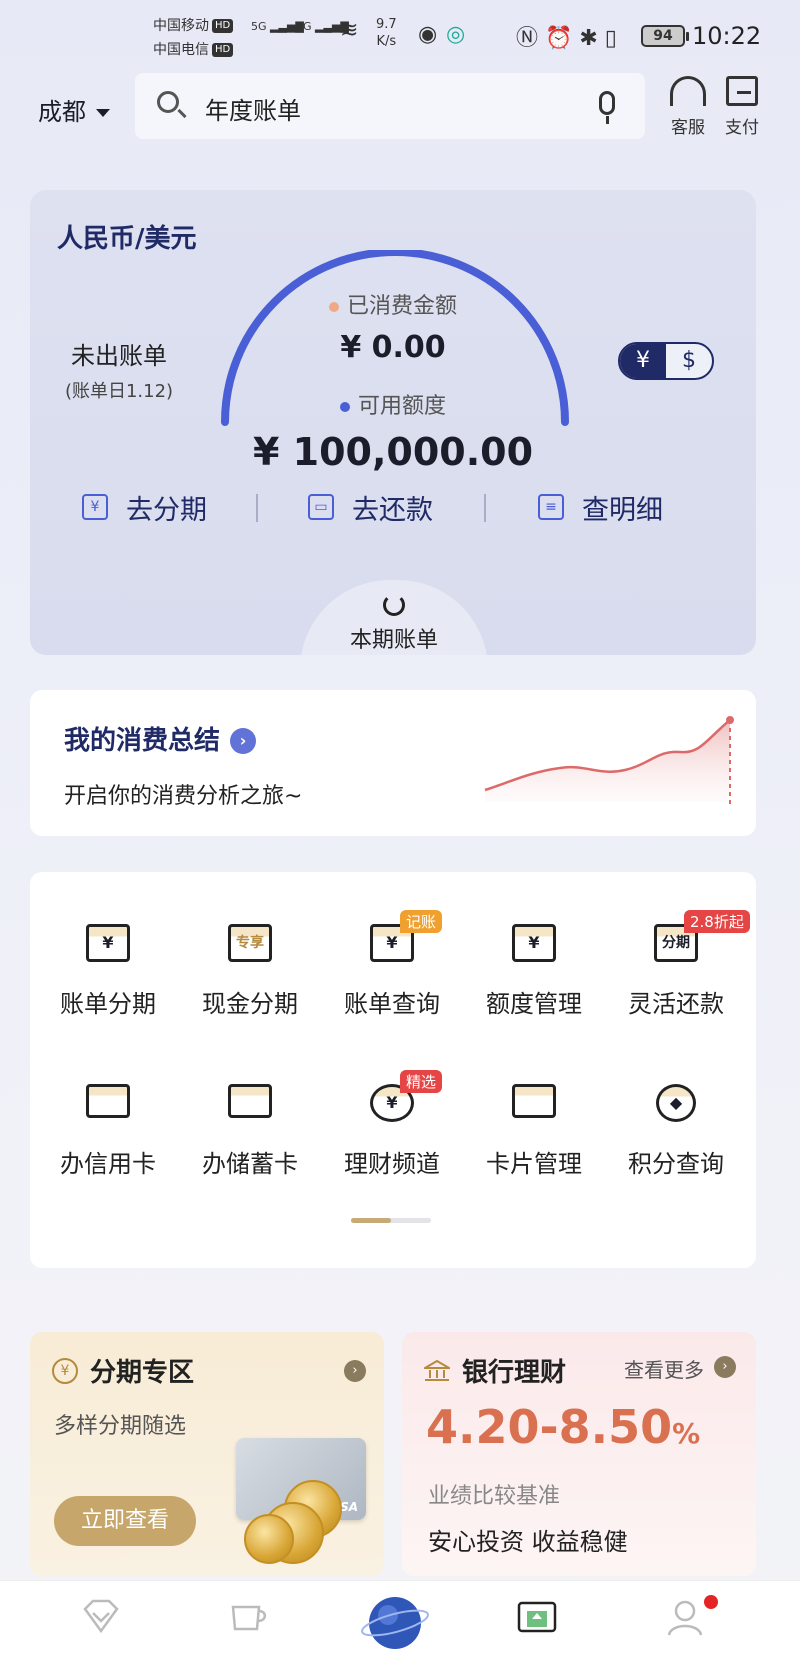 Image resolution: width=800 pixels, height=1666 pixels. Describe the element at coordinates (534, 943) in the screenshot. I see `credit-limit-icon: ¥` at that location.